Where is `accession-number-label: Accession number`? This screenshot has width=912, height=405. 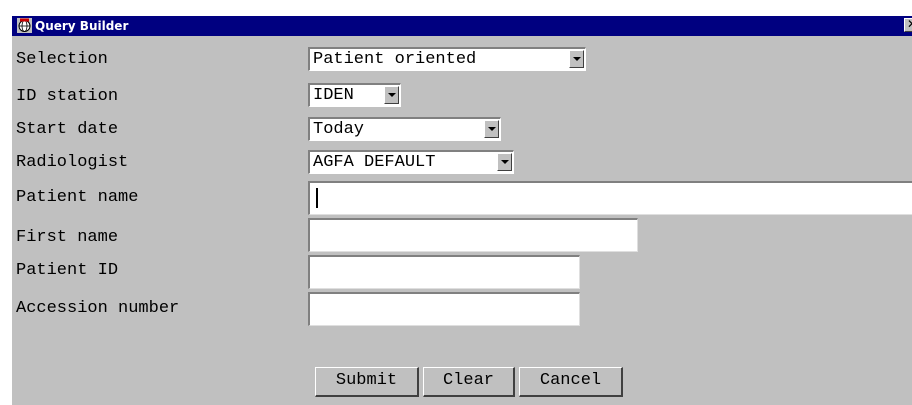 accession-number-label: Accession number is located at coordinates (98, 308).